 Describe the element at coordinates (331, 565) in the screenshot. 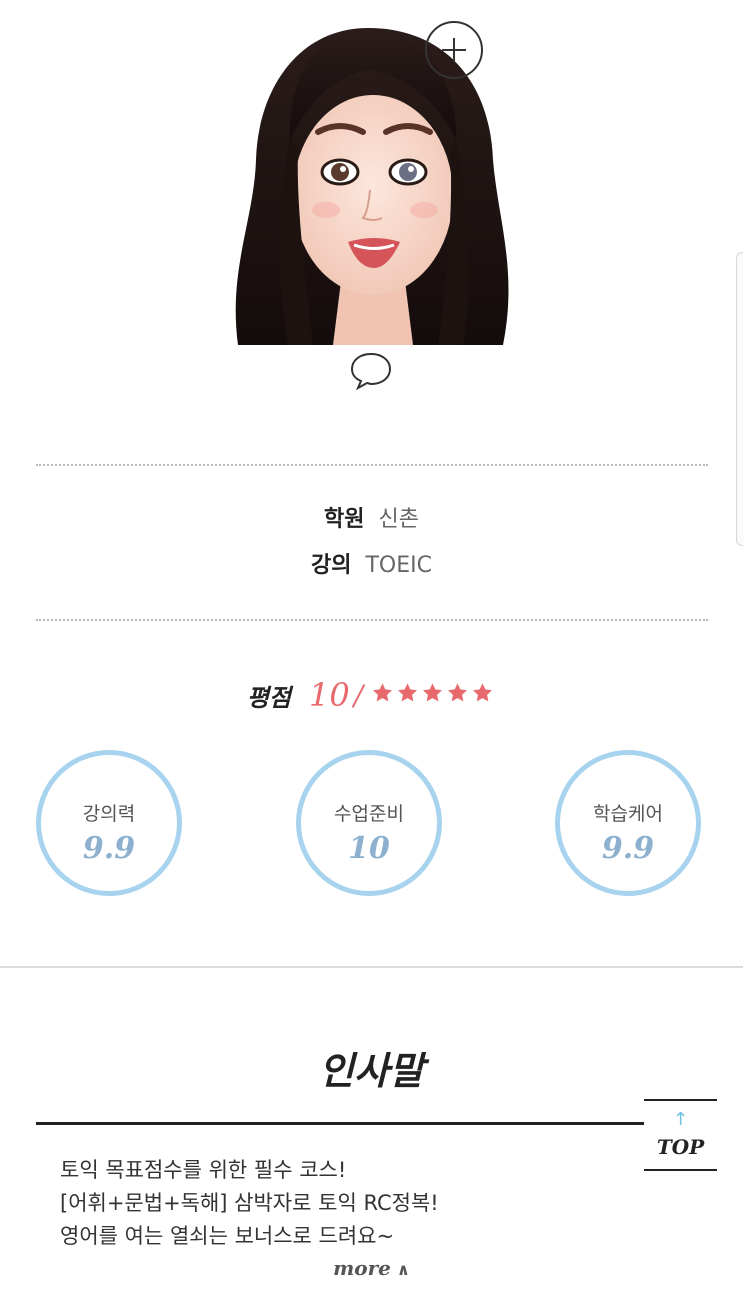

I see `course-label: 강의` at that location.